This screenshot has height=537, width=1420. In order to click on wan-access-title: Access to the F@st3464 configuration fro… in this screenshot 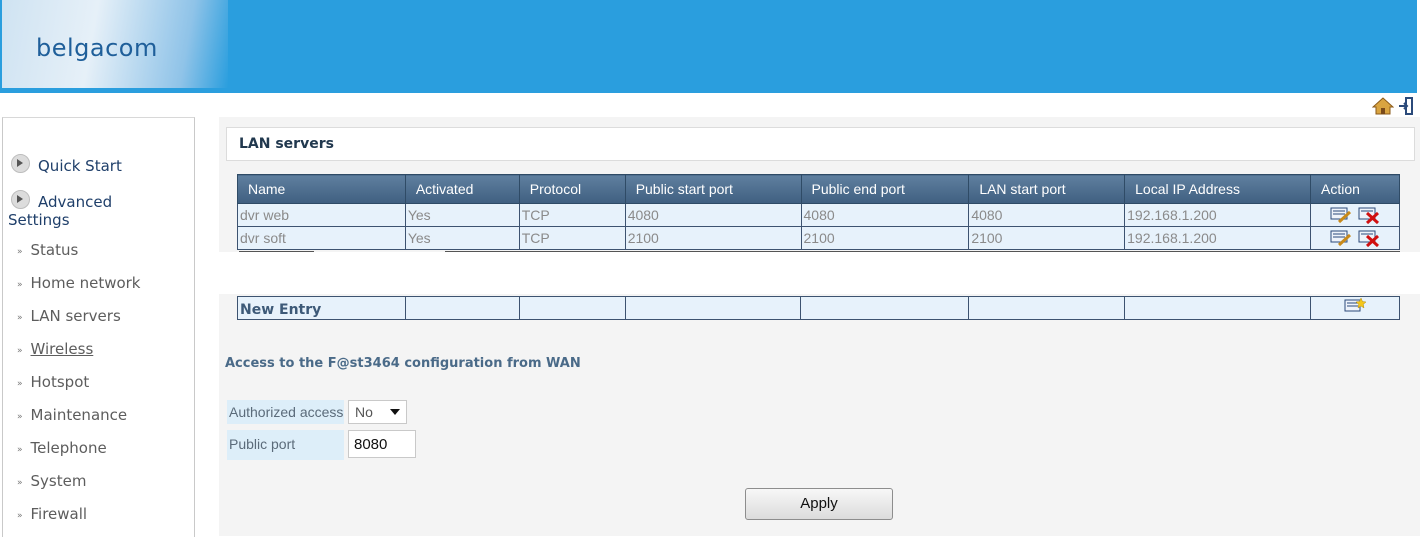, I will do `click(403, 363)`.